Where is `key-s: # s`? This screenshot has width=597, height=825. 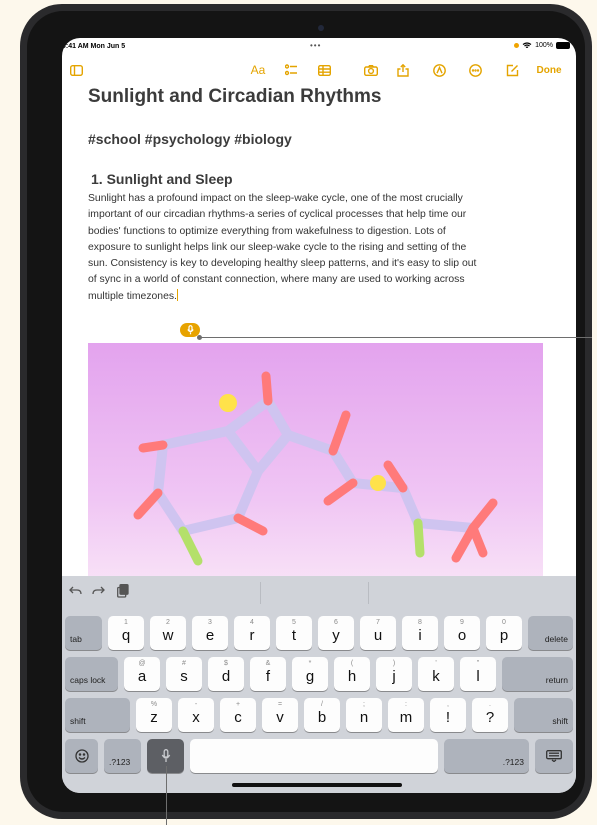 key-s: # s is located at coordinates (184, 674).